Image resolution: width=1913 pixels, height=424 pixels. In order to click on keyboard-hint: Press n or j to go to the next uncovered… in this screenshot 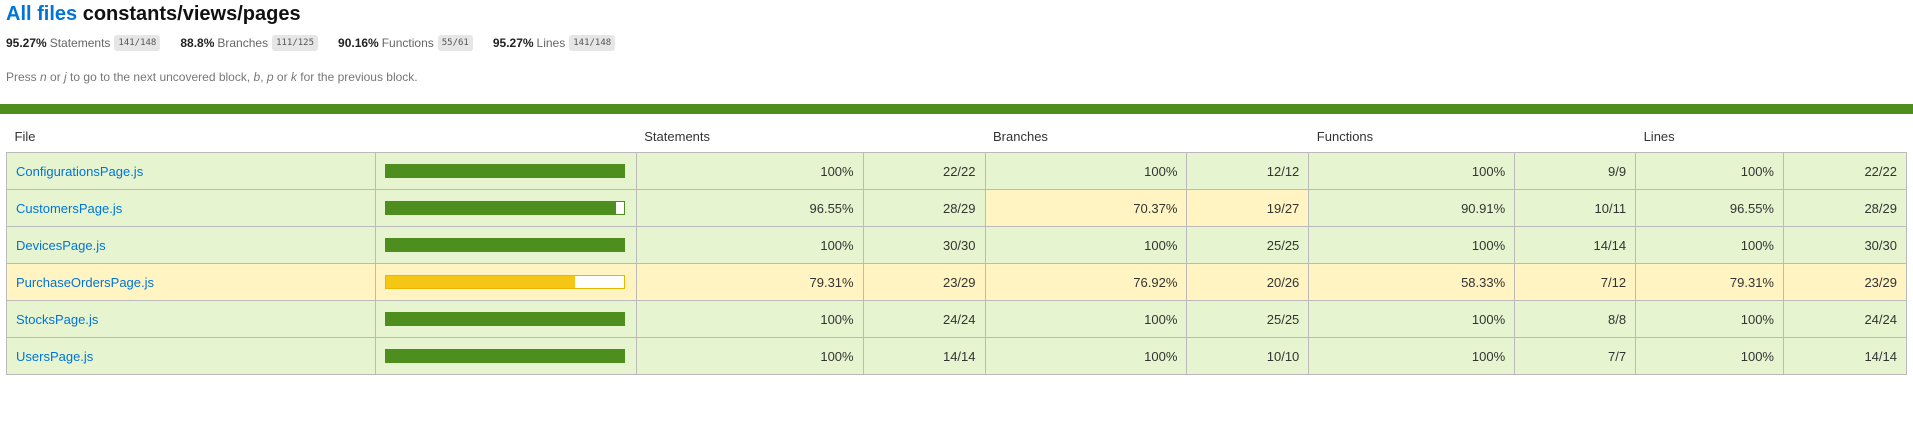, I will do `click(956, 77)`.